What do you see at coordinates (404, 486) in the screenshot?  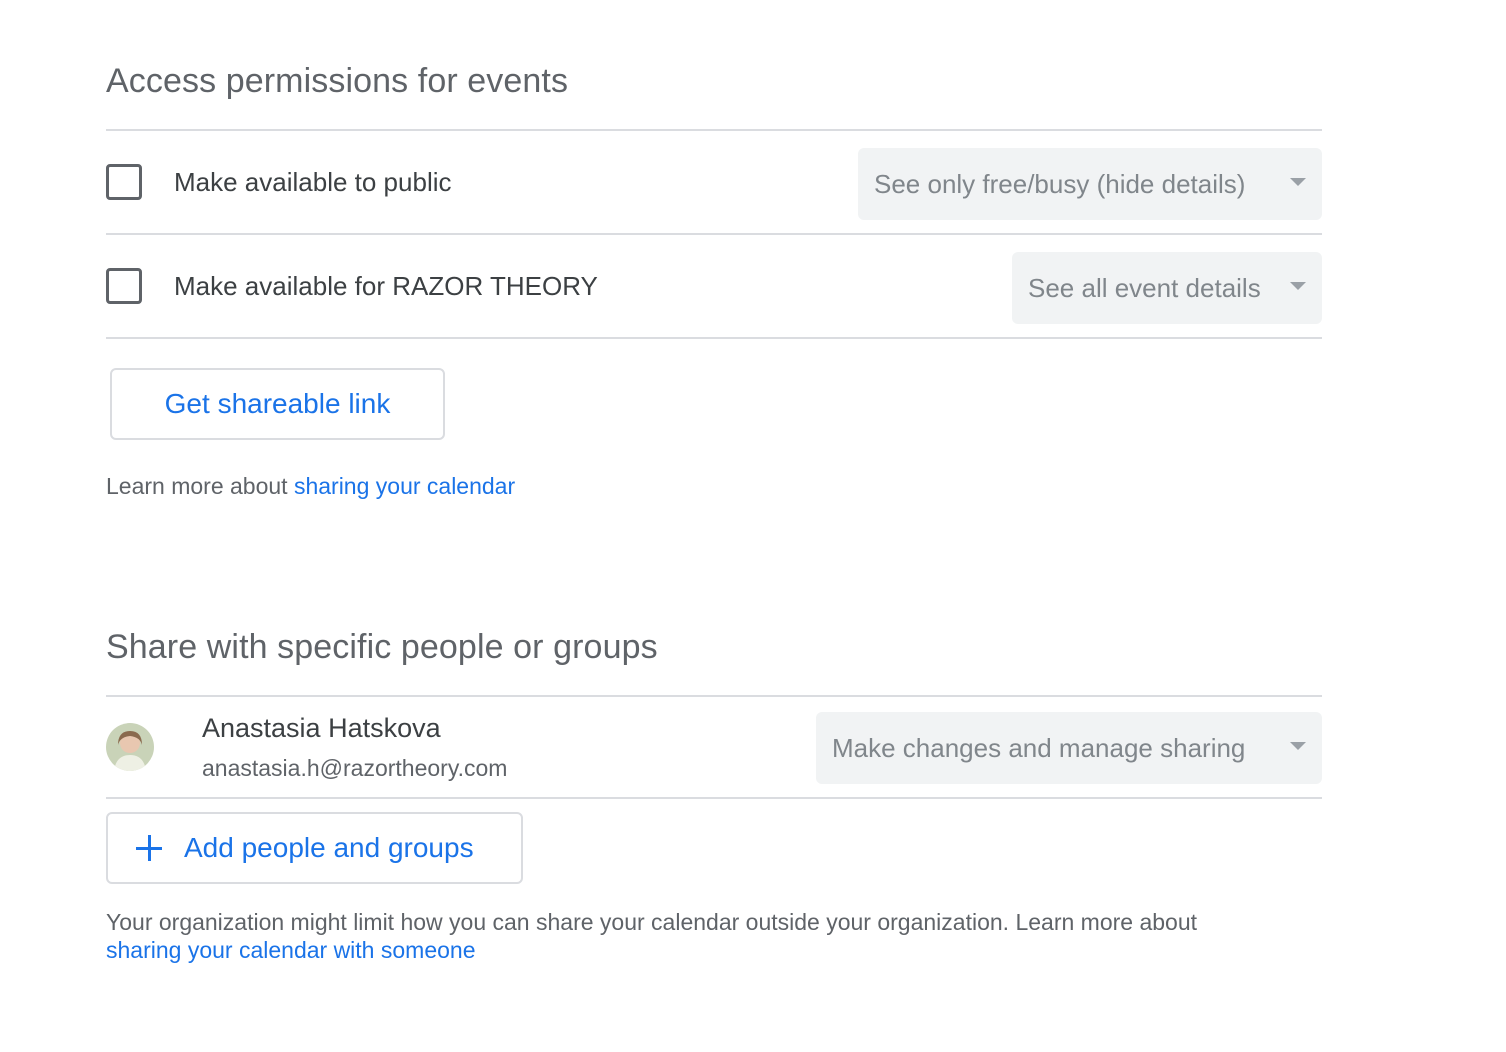 I see `sharing-your-calendar-link: sharing your calendar` at bounding box center [404, 486].